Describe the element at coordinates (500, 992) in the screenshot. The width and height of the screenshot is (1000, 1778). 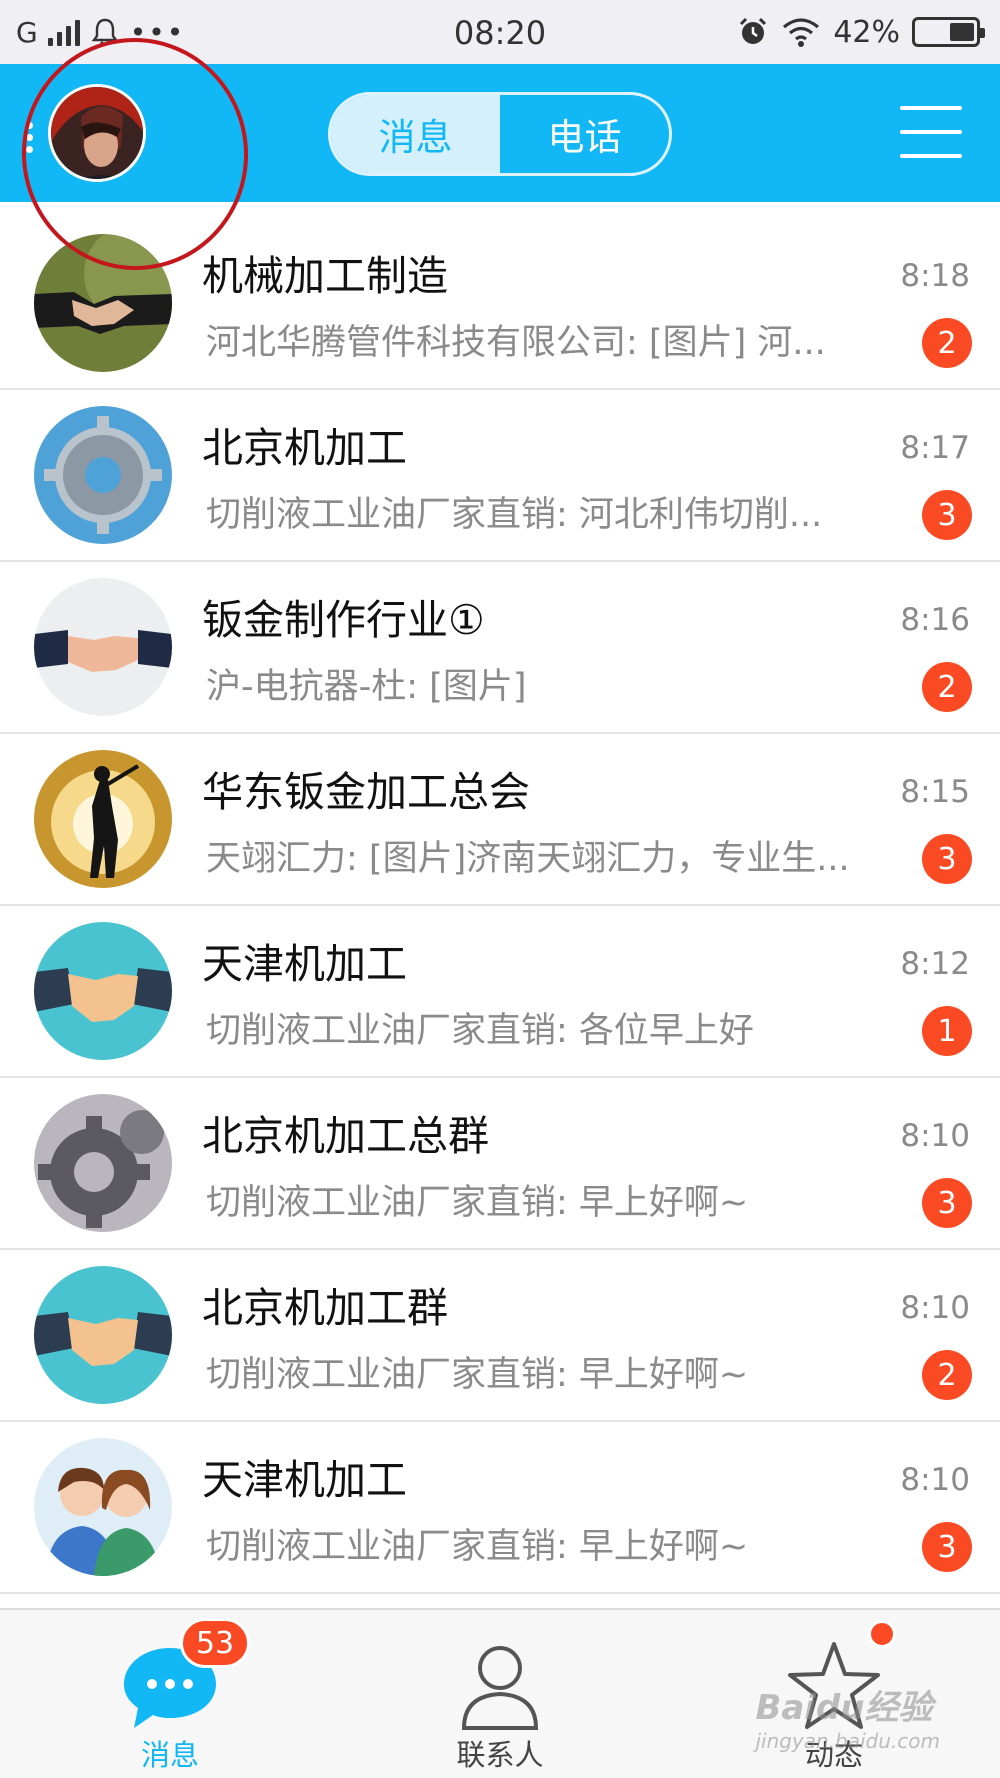
I see `conversation-row: 天津机加工切削液工业油厂家直销: 各位早上好 8:12 1` at that location.